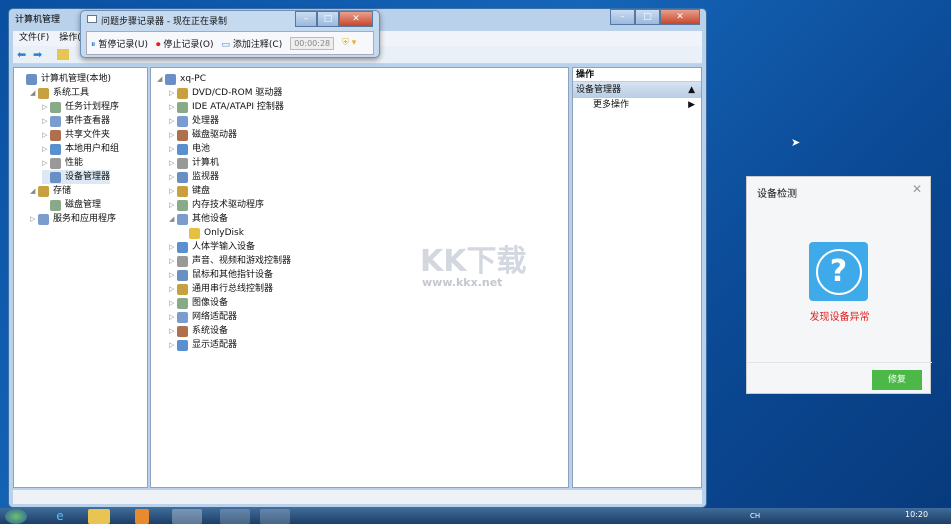 Image resolution: width=951 pixels, height=524 pixels. I want to click on recorder-close: ✕, so click(356, 19).